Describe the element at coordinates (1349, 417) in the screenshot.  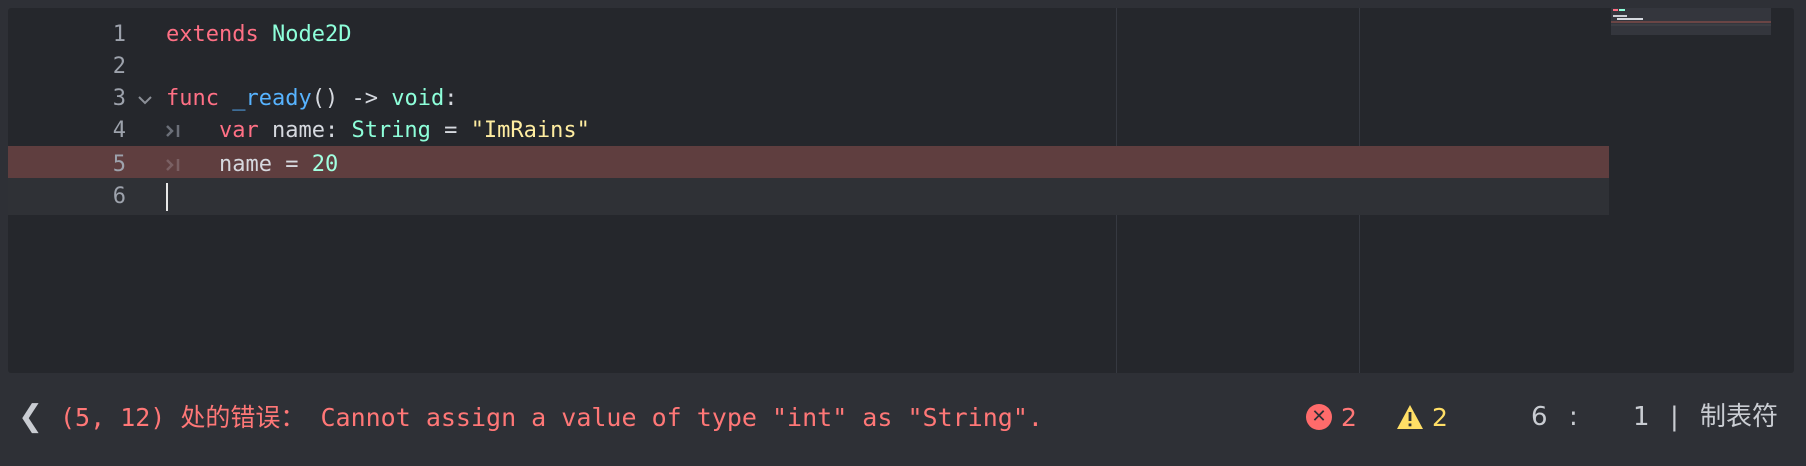
I see `error-count: 2` at that location.